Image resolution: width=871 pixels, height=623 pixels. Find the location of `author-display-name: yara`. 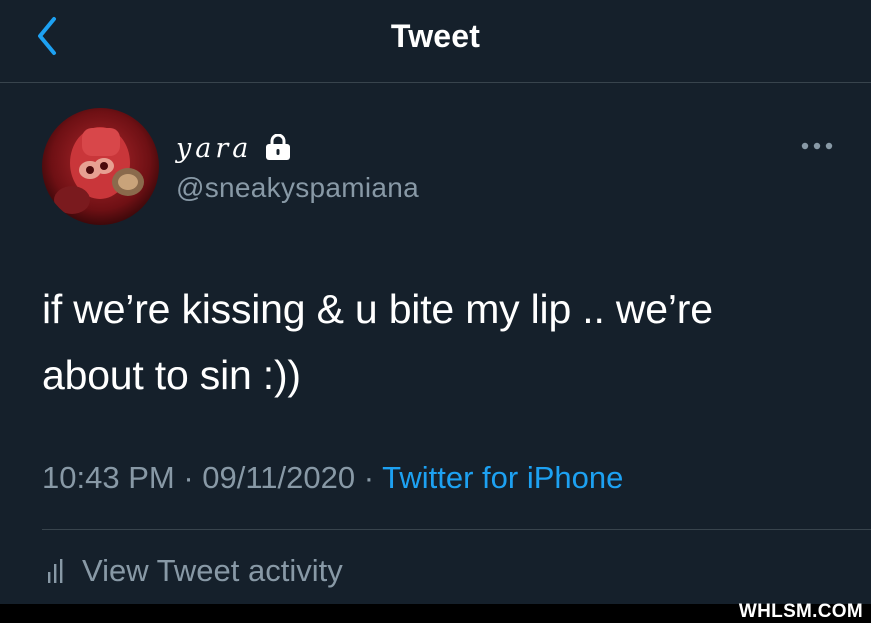

author-display-name: yara is located at coordinates (234, 148).